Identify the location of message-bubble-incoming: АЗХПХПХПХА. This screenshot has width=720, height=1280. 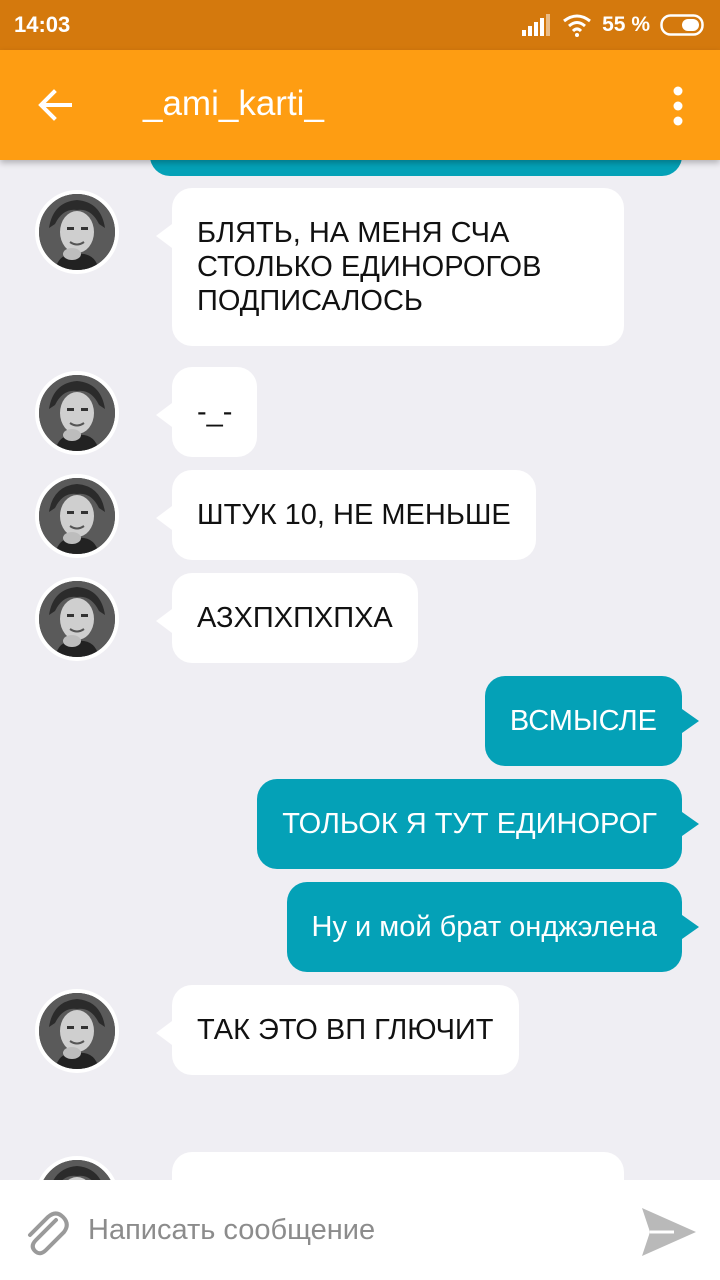
(287, 618).